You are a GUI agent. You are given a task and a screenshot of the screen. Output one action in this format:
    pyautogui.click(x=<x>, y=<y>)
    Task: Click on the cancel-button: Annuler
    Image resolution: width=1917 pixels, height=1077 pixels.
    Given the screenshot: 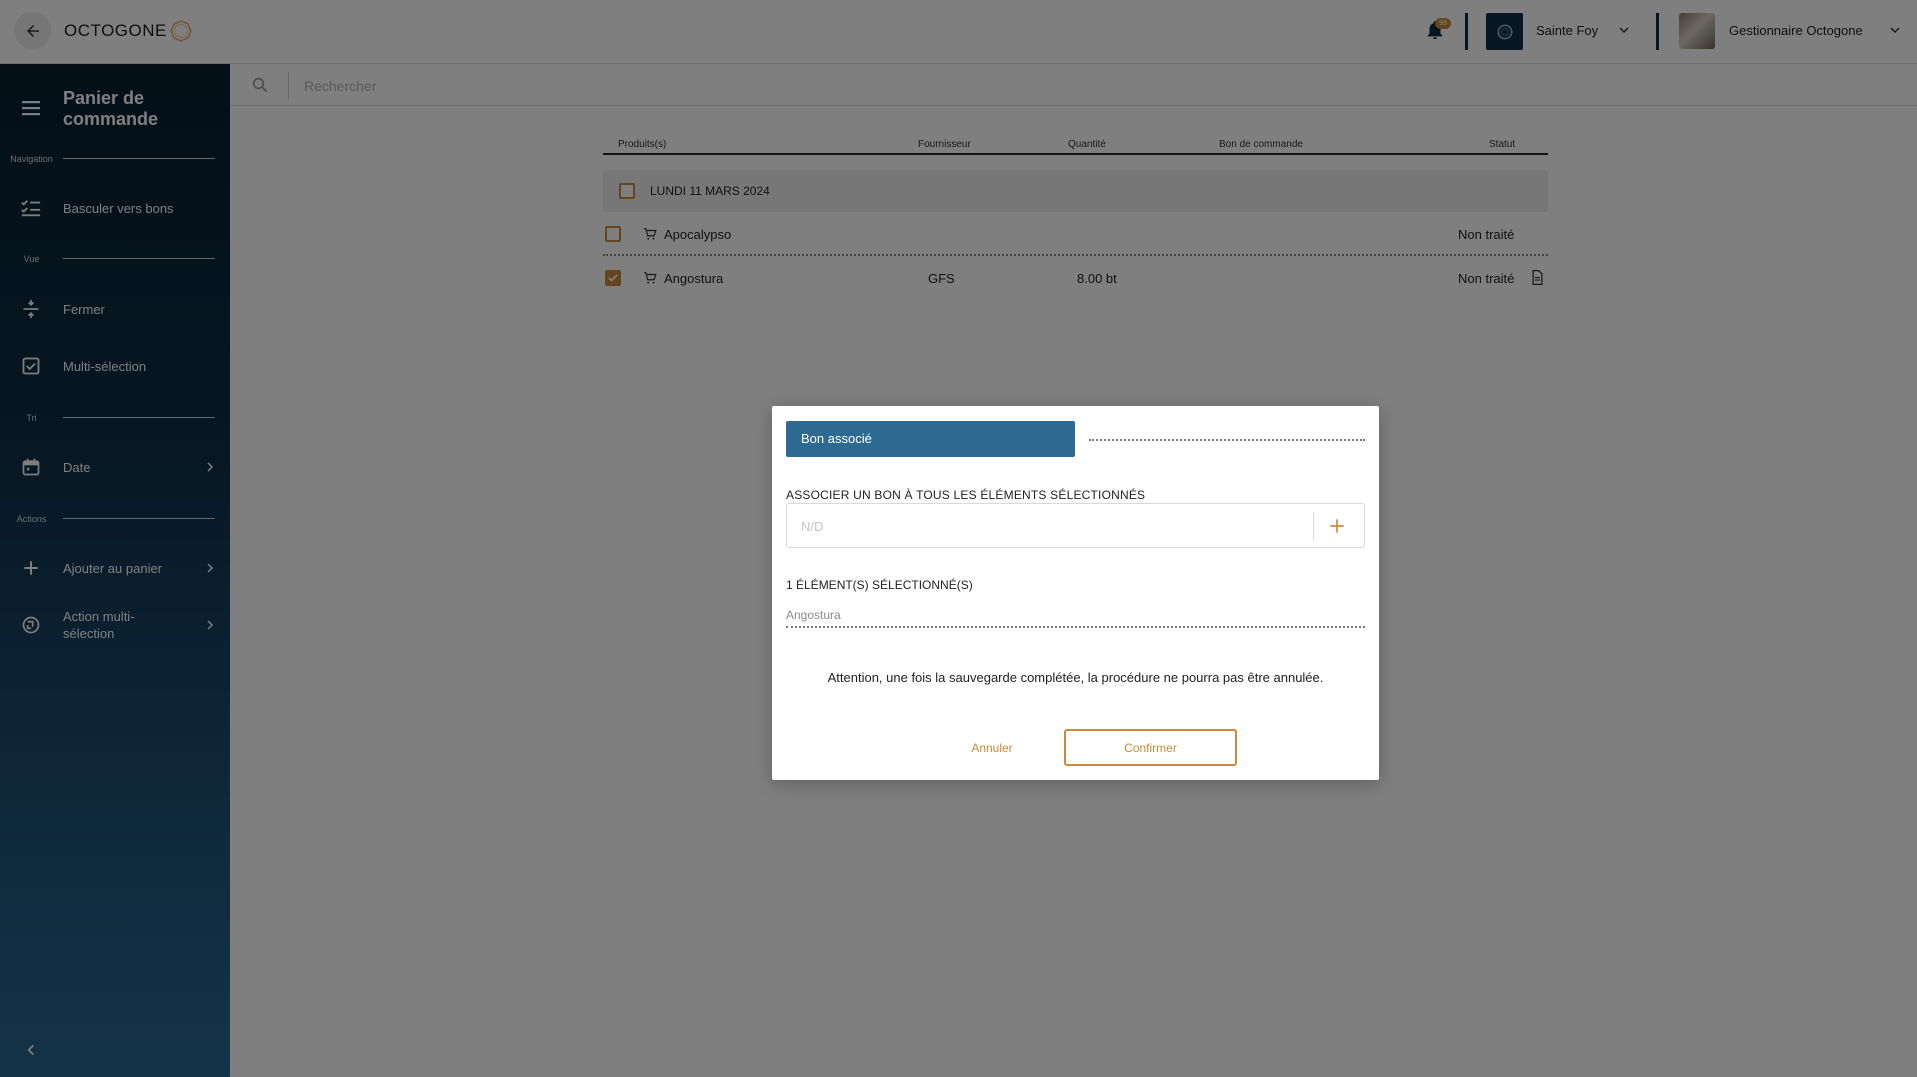 What is the action you would take?
    pyautogui.click(x=992, y=748)
    